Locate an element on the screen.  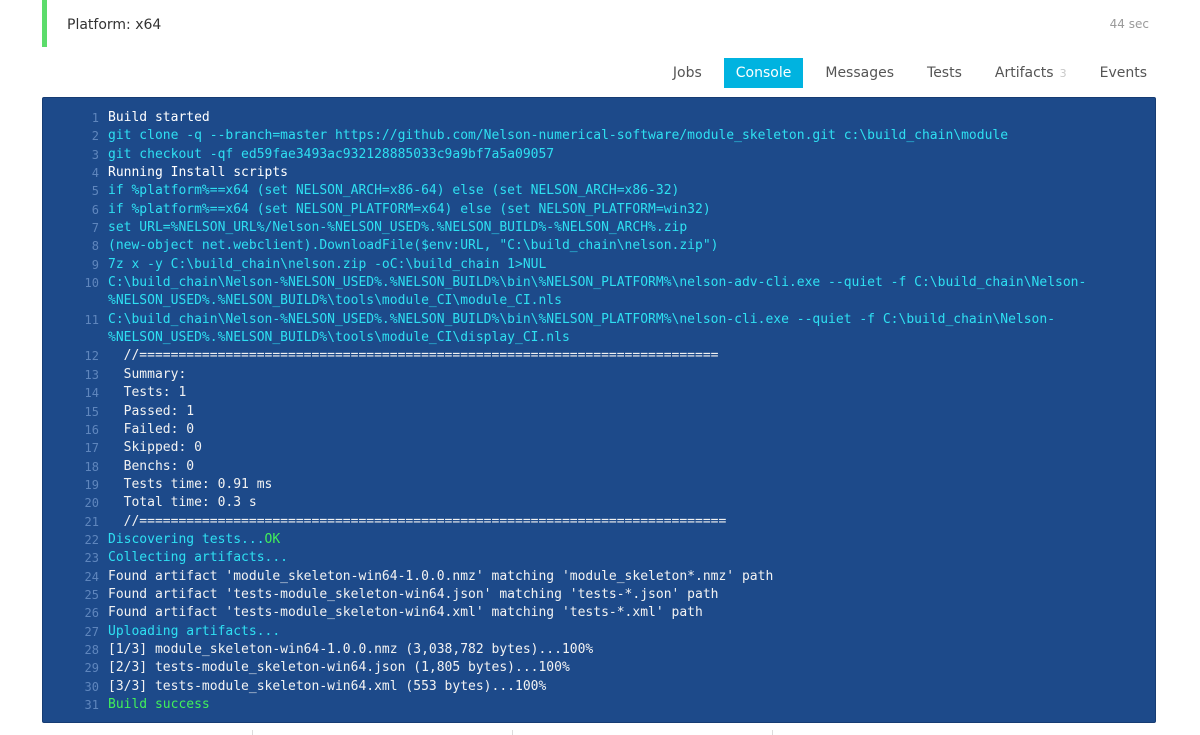
console-line: 14 Tests: 1 is located at coordinates (599, 393).